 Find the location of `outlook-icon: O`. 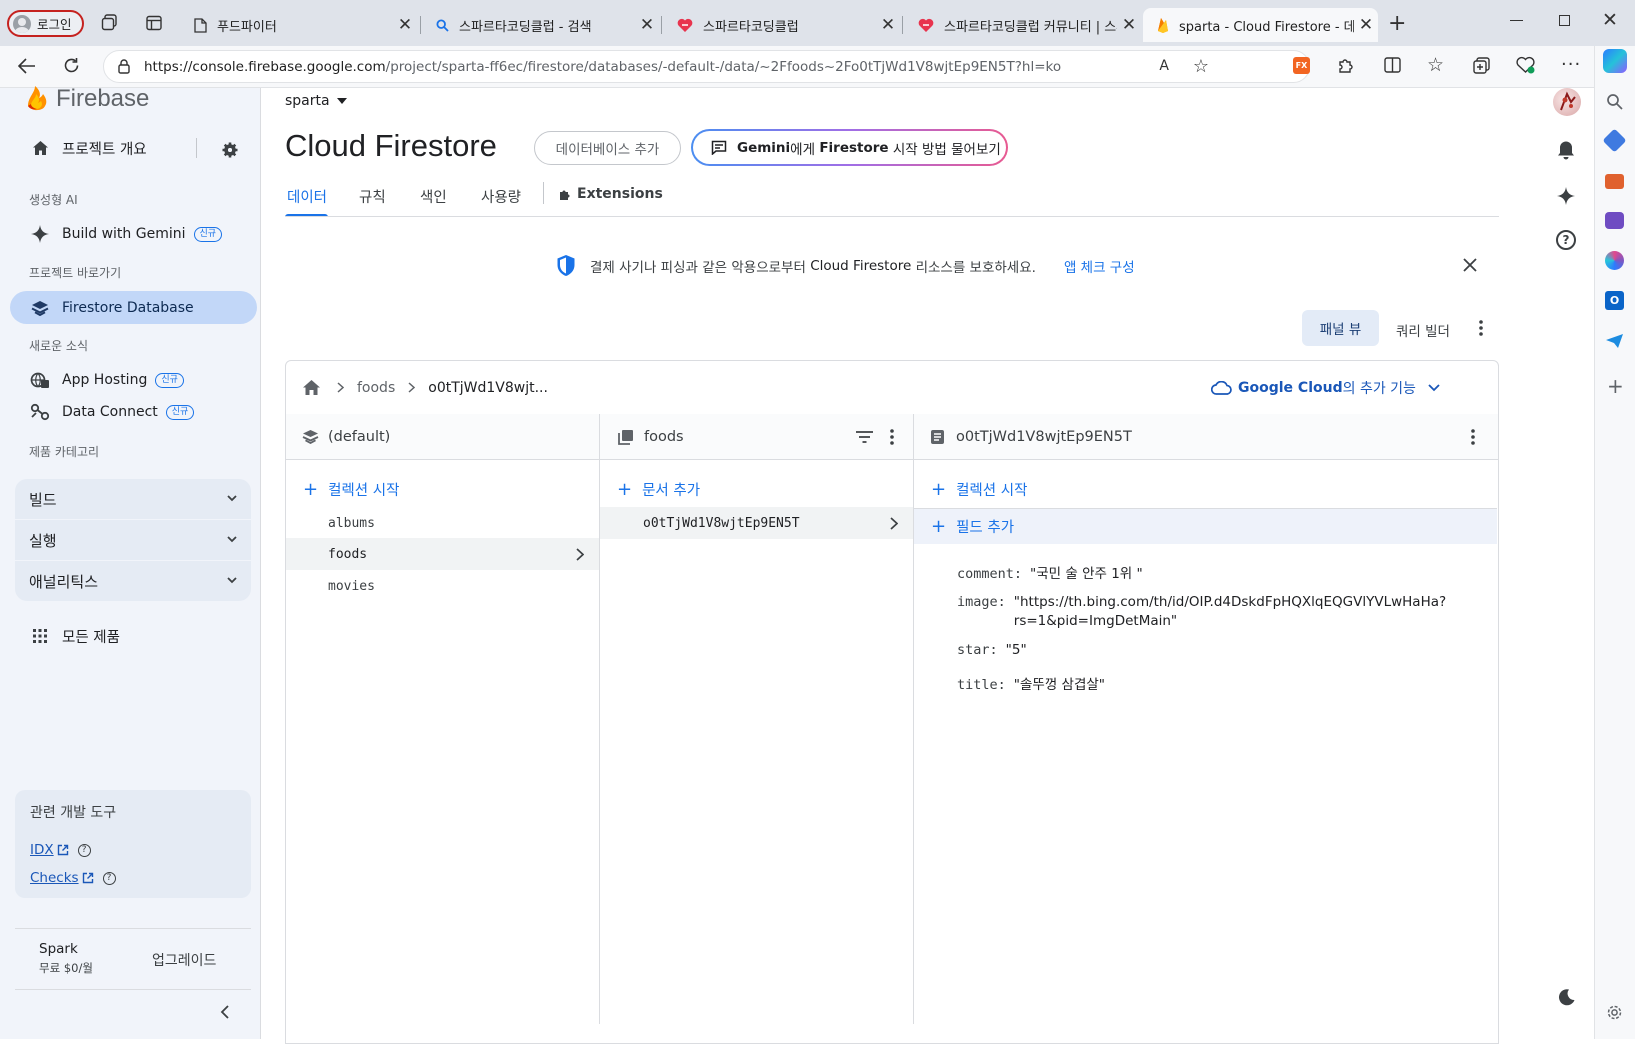

outlook-icon: O is located at coordinates (1614, 300).